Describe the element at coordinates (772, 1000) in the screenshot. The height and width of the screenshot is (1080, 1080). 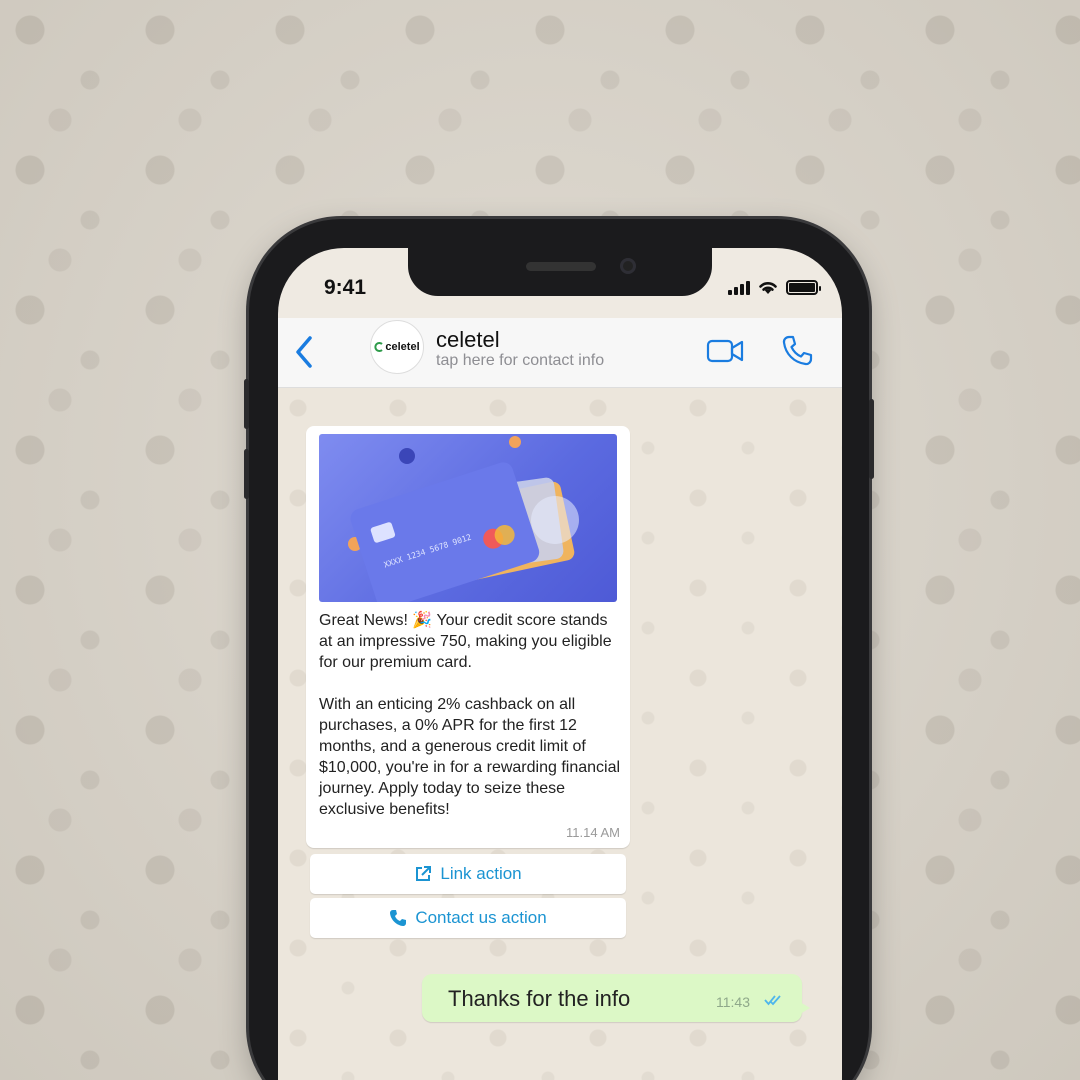
I see `read-receipt-icon` at that location.